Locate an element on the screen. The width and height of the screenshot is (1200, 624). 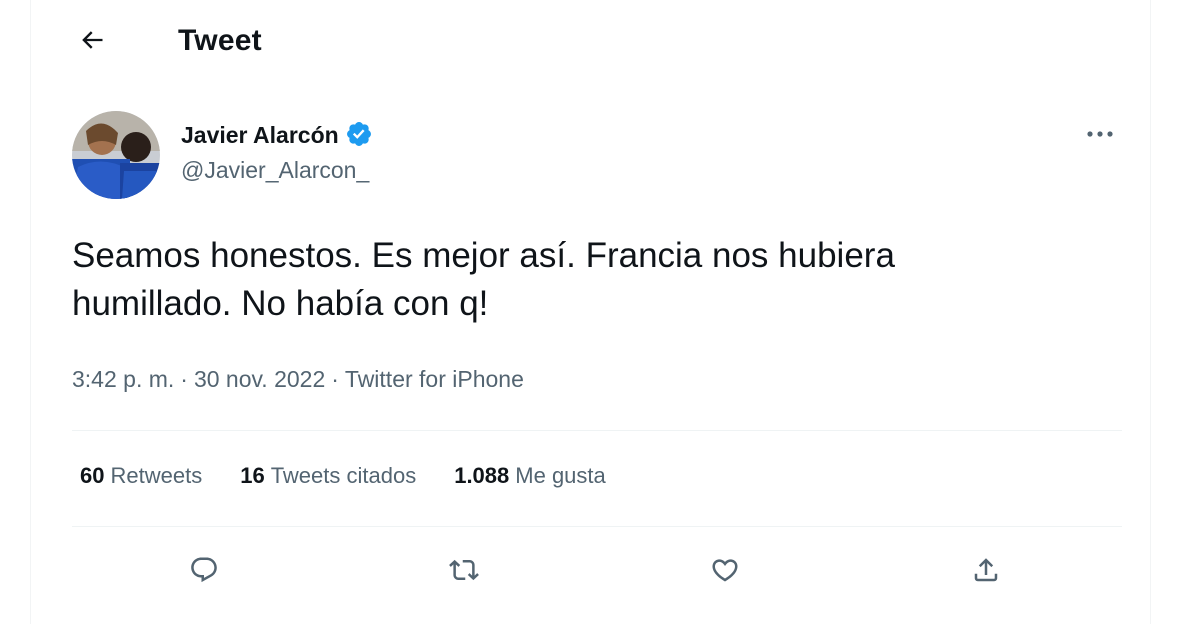
arrow-left-icon is located at coordinates (92, 42).